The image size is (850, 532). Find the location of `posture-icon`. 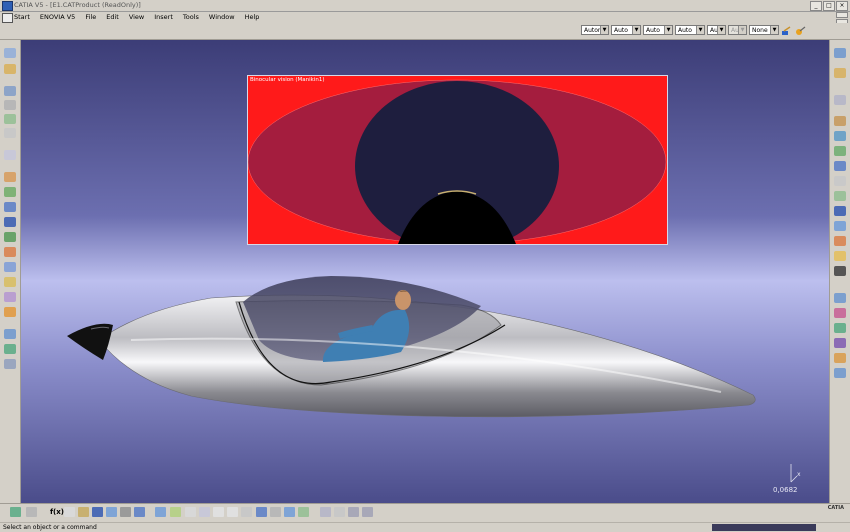

posture-icon is located at coordinates (10, 119).